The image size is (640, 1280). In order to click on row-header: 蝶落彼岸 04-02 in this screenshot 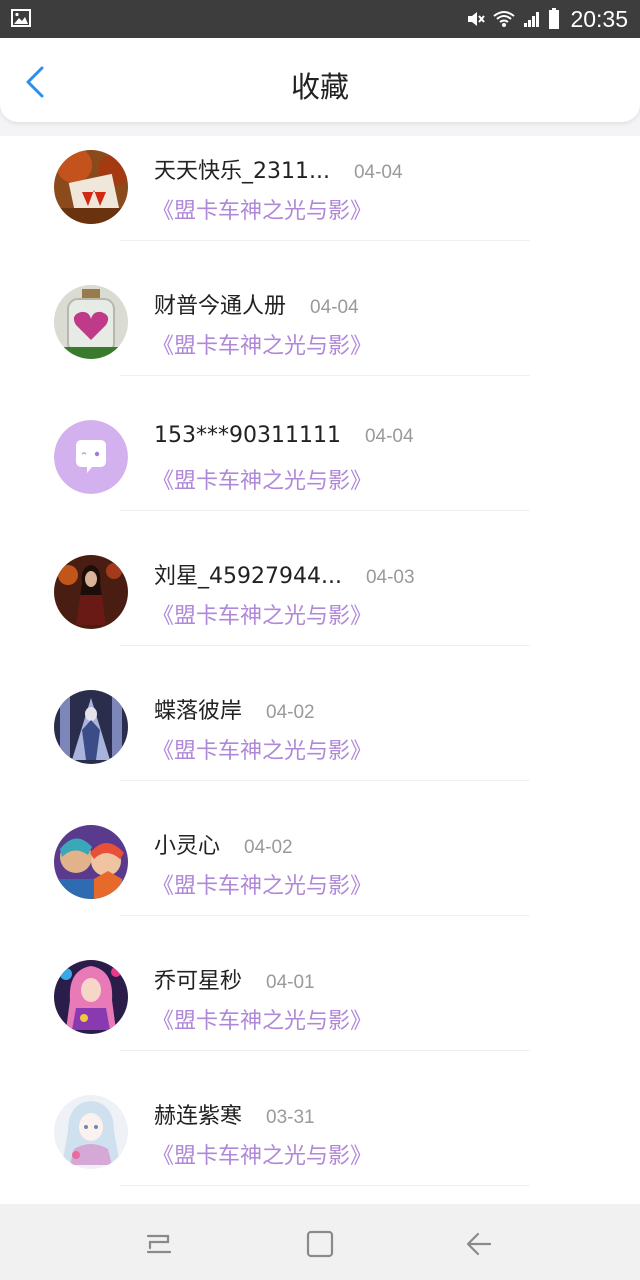, I will do `click(234, 709)`.